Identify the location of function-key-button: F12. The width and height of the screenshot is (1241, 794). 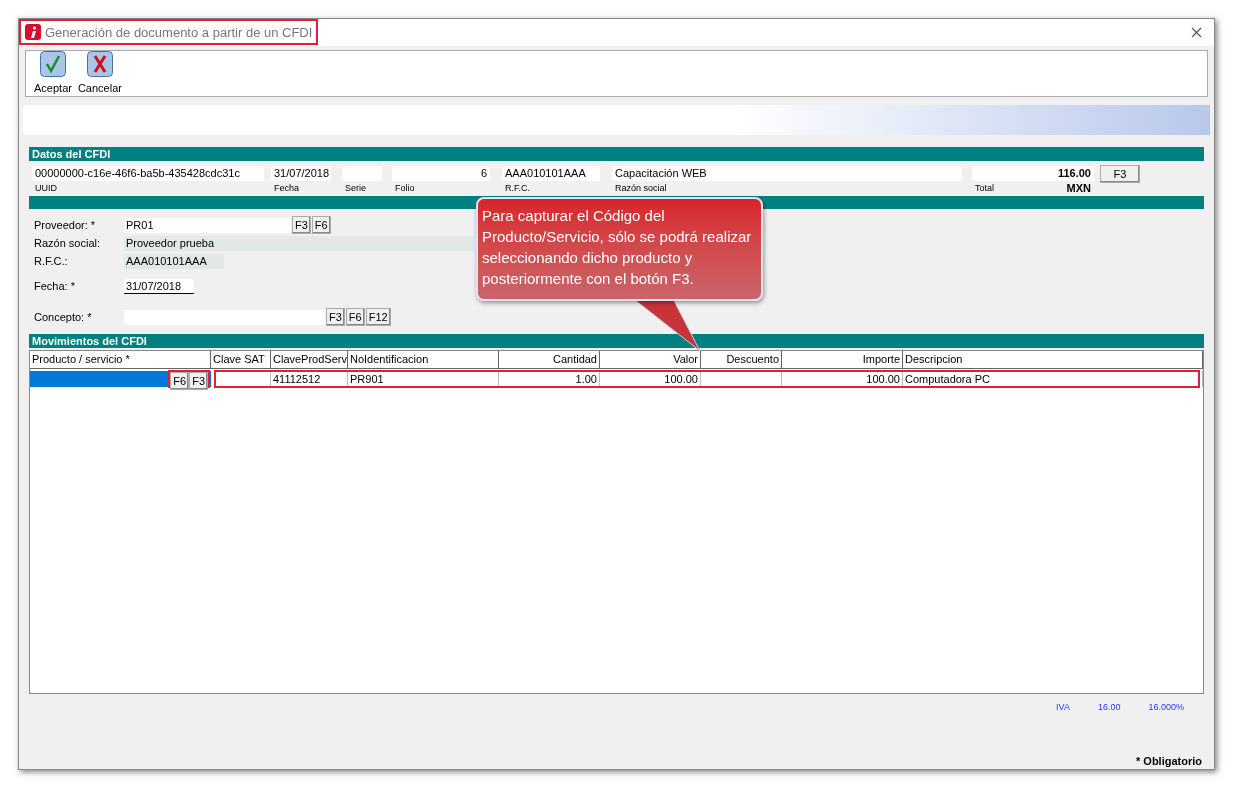
(378, 317).